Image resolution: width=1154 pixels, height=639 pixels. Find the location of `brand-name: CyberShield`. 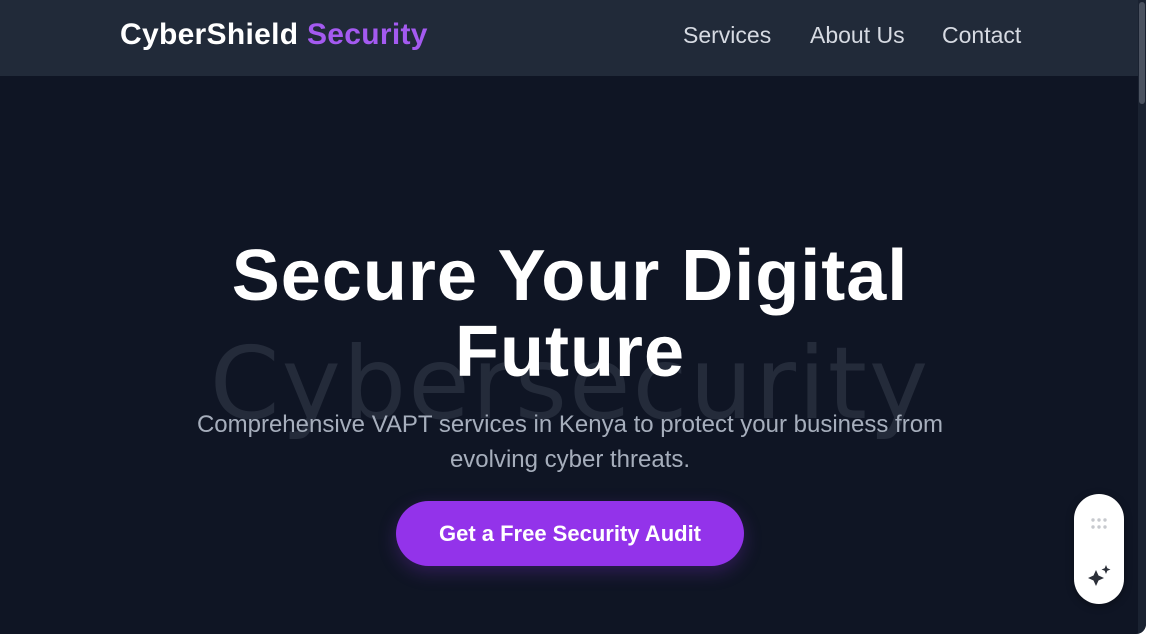

brand-name: CyberShield is located at coordinates (209, 34).